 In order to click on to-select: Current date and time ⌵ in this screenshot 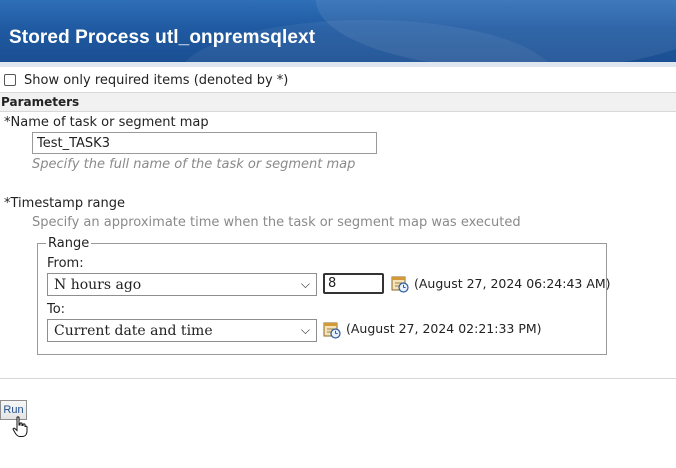, I will do `click(182, 330)`.